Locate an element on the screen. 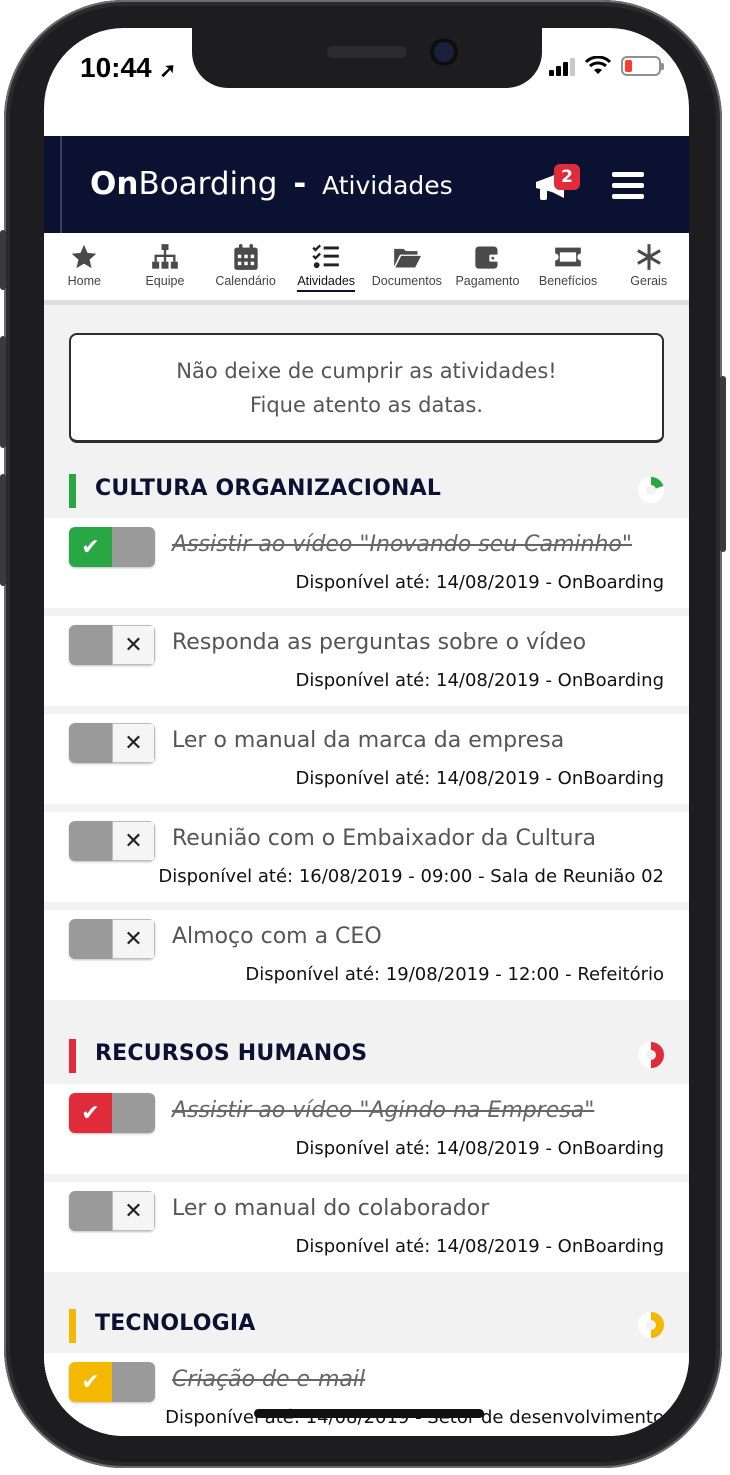 Image resolution: width=730 pixels, height=1475 pixels. activity-title: Assistir ao vídeo "Inovando seu Caminho" is located at coordinates (402, 544).